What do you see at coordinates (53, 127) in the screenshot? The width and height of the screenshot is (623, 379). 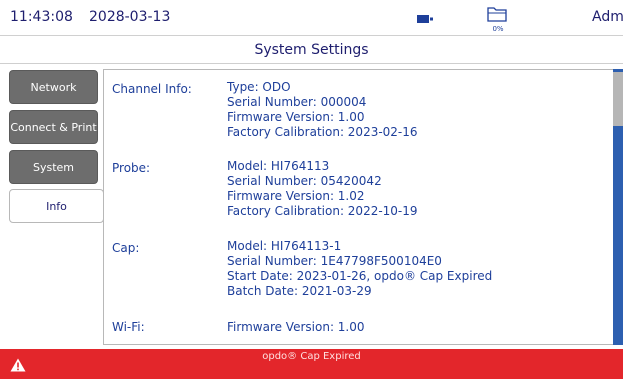 I see `tab-connect-print: Connect & Print` at bounding box center [53, 127].